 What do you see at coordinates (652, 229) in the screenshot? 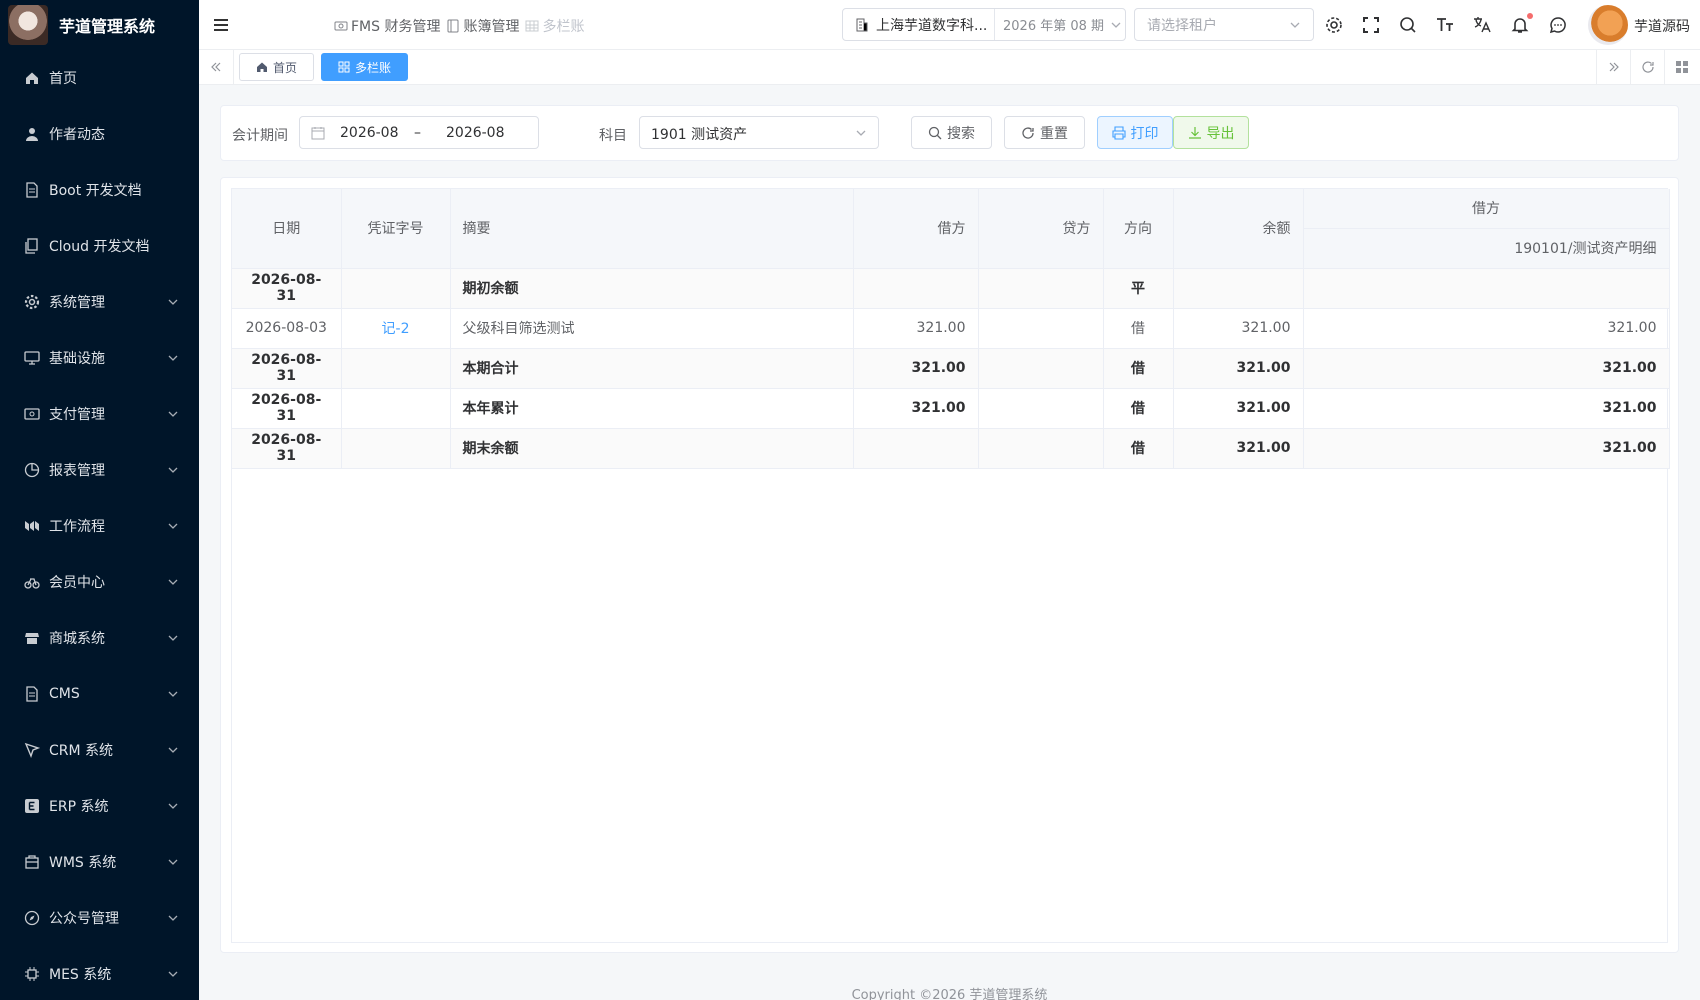
I see `header-summary: 摘要` at bounding box center [652, 229].